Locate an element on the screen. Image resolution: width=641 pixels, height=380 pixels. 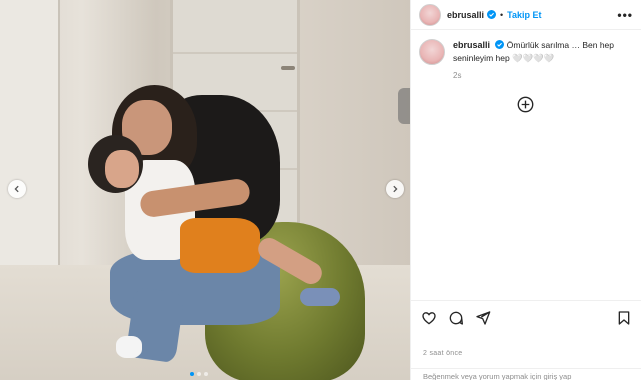
follow-button: Takip Et is located at coordinates (524, 15).